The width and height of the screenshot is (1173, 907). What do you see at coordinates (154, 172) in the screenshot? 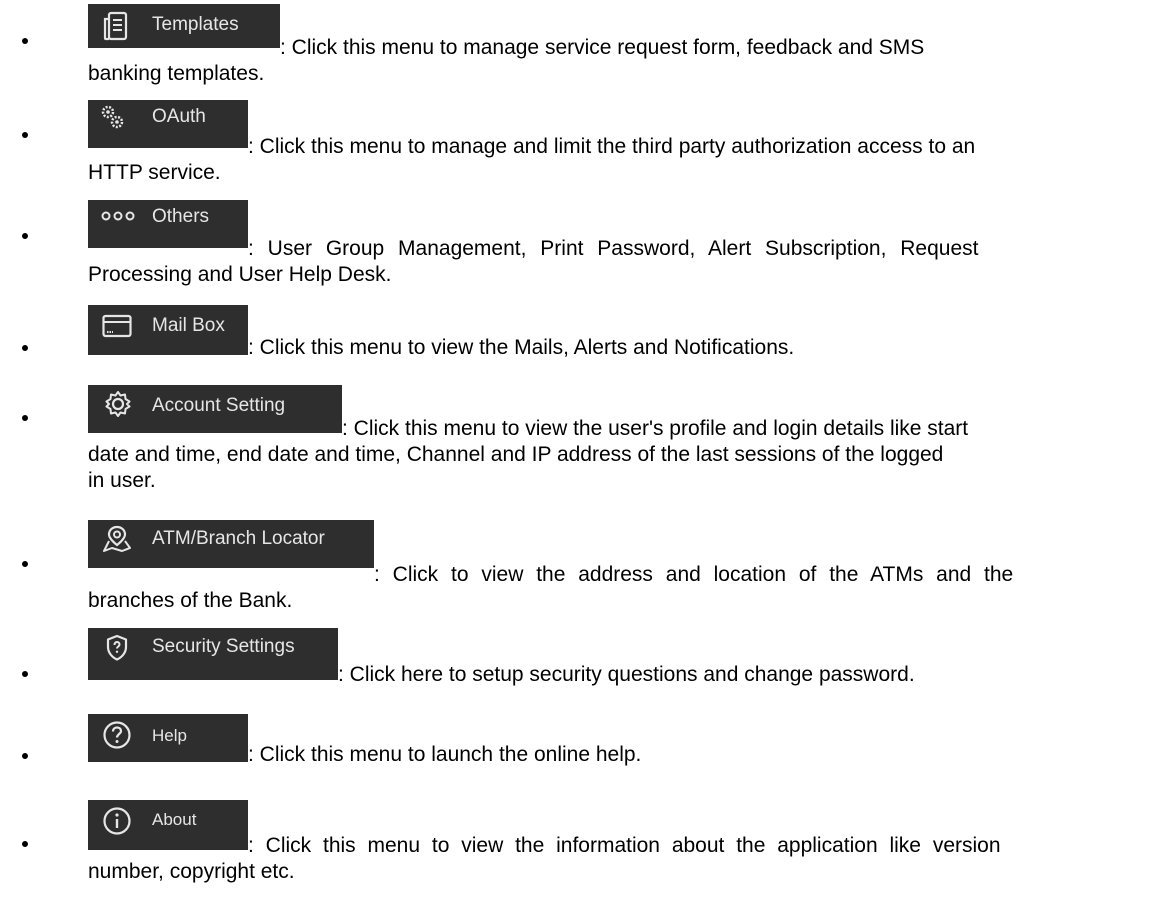
I see `oauth-description-cont: HTTP service.` at bounding box center [154, 172].